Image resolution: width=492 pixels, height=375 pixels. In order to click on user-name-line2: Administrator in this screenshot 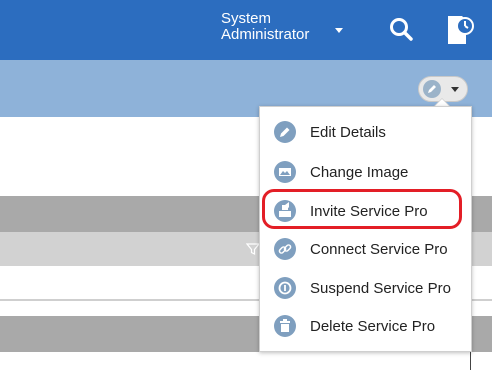, I will do `click(265, 34)`.